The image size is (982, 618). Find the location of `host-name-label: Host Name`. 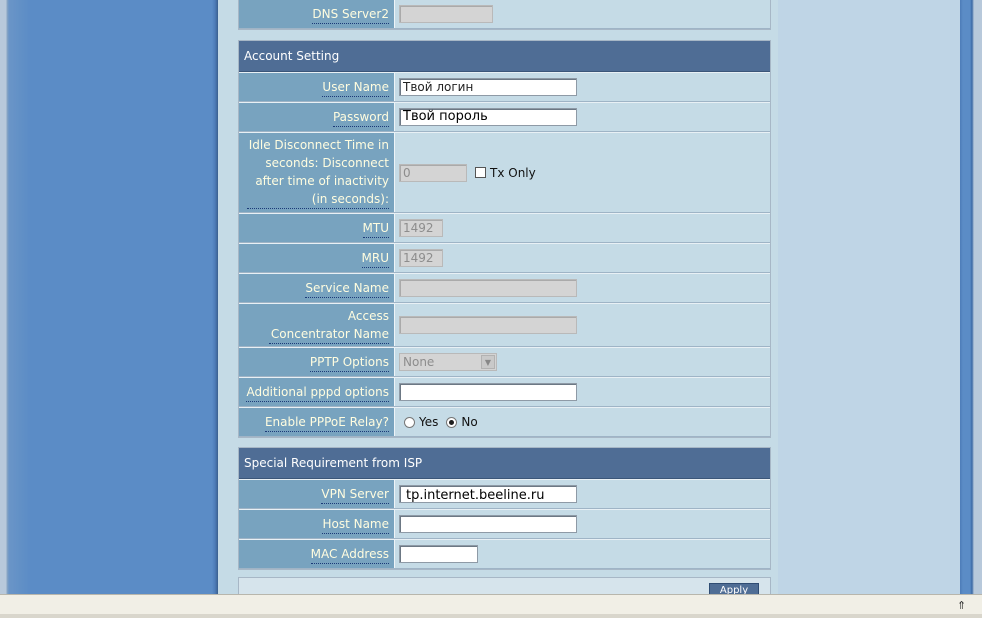

host-name-label: Host Name is located at coordinates (317, 524).